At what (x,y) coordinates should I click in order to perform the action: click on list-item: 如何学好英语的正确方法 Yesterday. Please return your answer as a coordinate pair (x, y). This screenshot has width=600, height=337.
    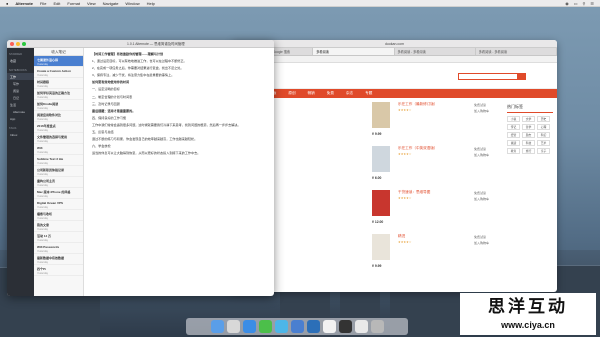
    Looking at the image, I should click on (58, 94).